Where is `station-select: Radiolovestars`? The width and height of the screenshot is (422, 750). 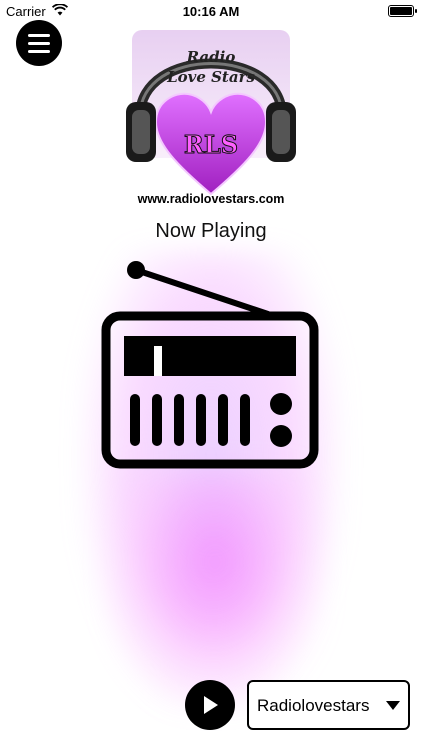
station-select: Radiolovestars is located at coordinates (328, 705).